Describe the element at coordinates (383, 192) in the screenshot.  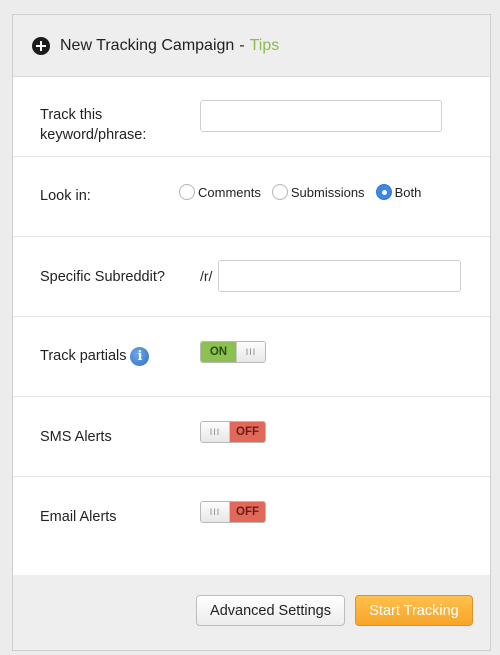
I see `radio-both-circle` at that location.